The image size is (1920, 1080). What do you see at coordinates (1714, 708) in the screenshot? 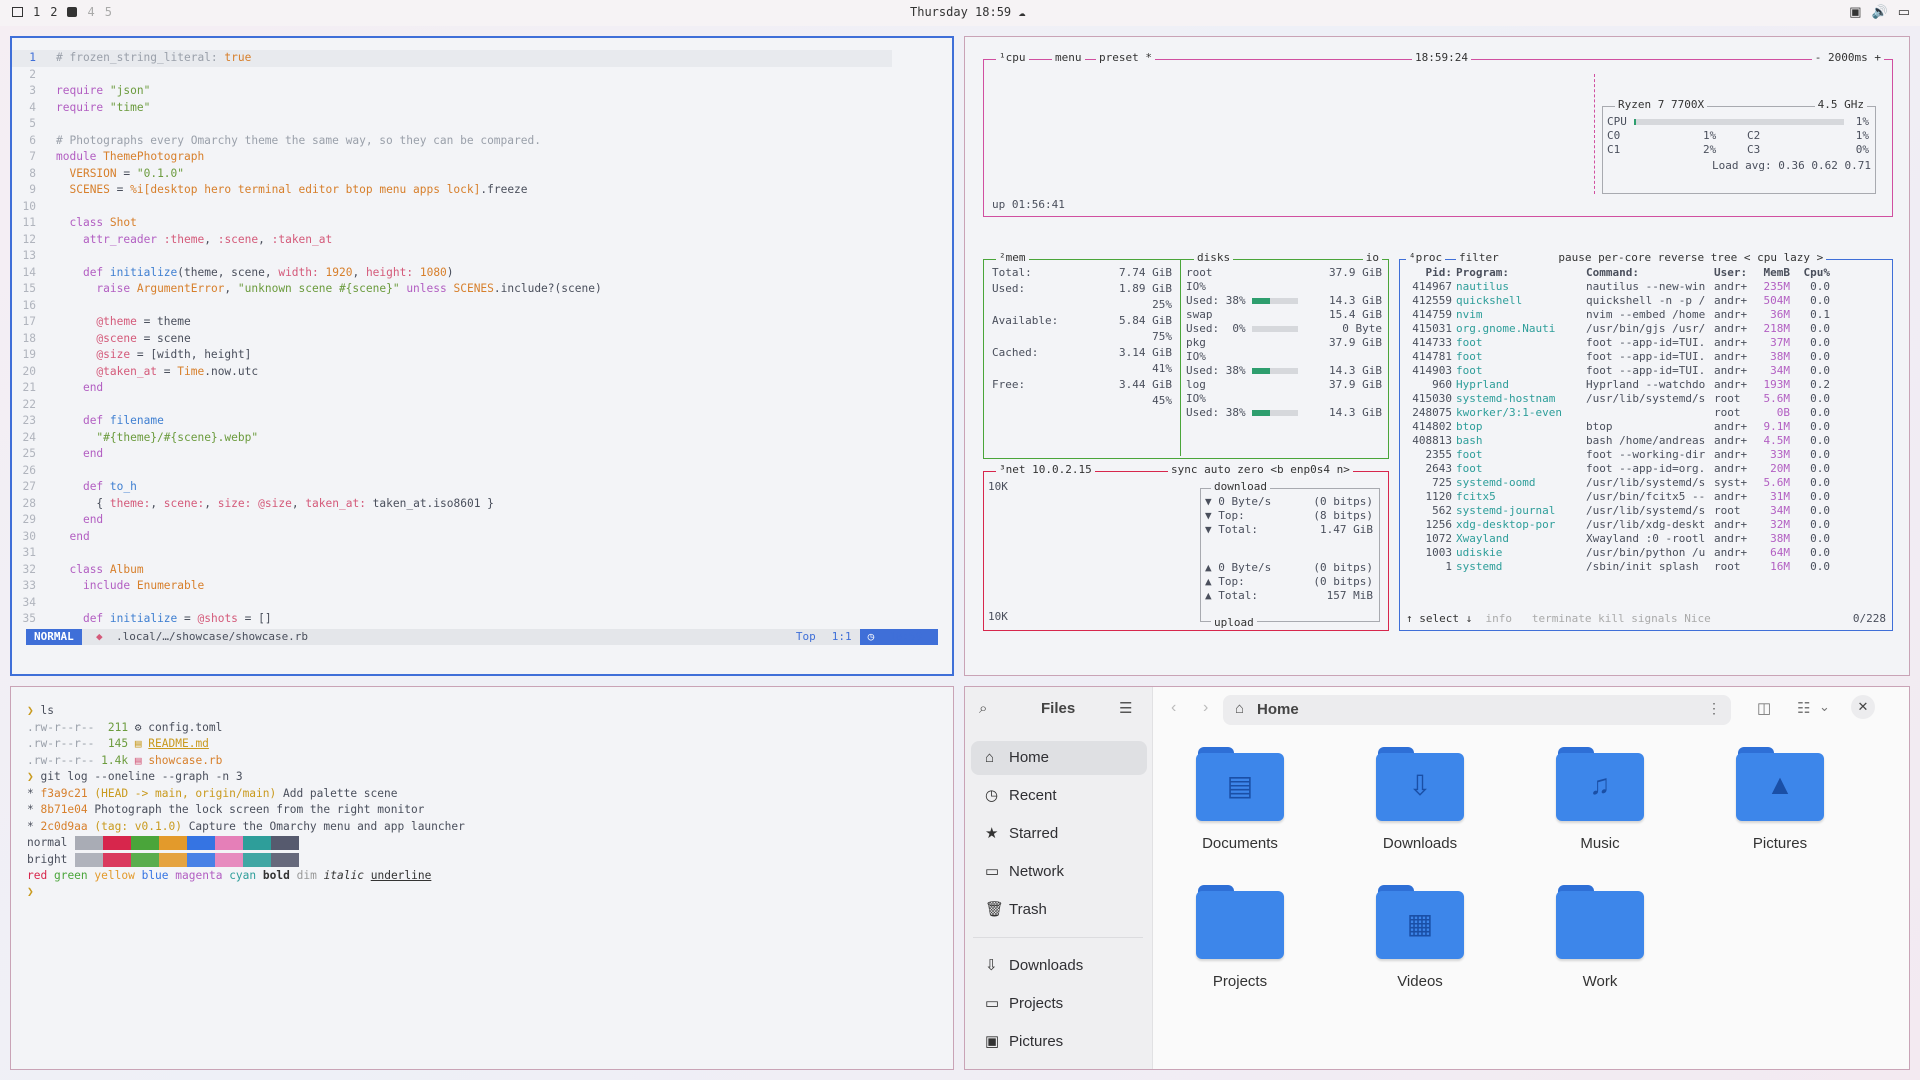
I see `more-icon: ⋮` at bounding box center [1714, 708].